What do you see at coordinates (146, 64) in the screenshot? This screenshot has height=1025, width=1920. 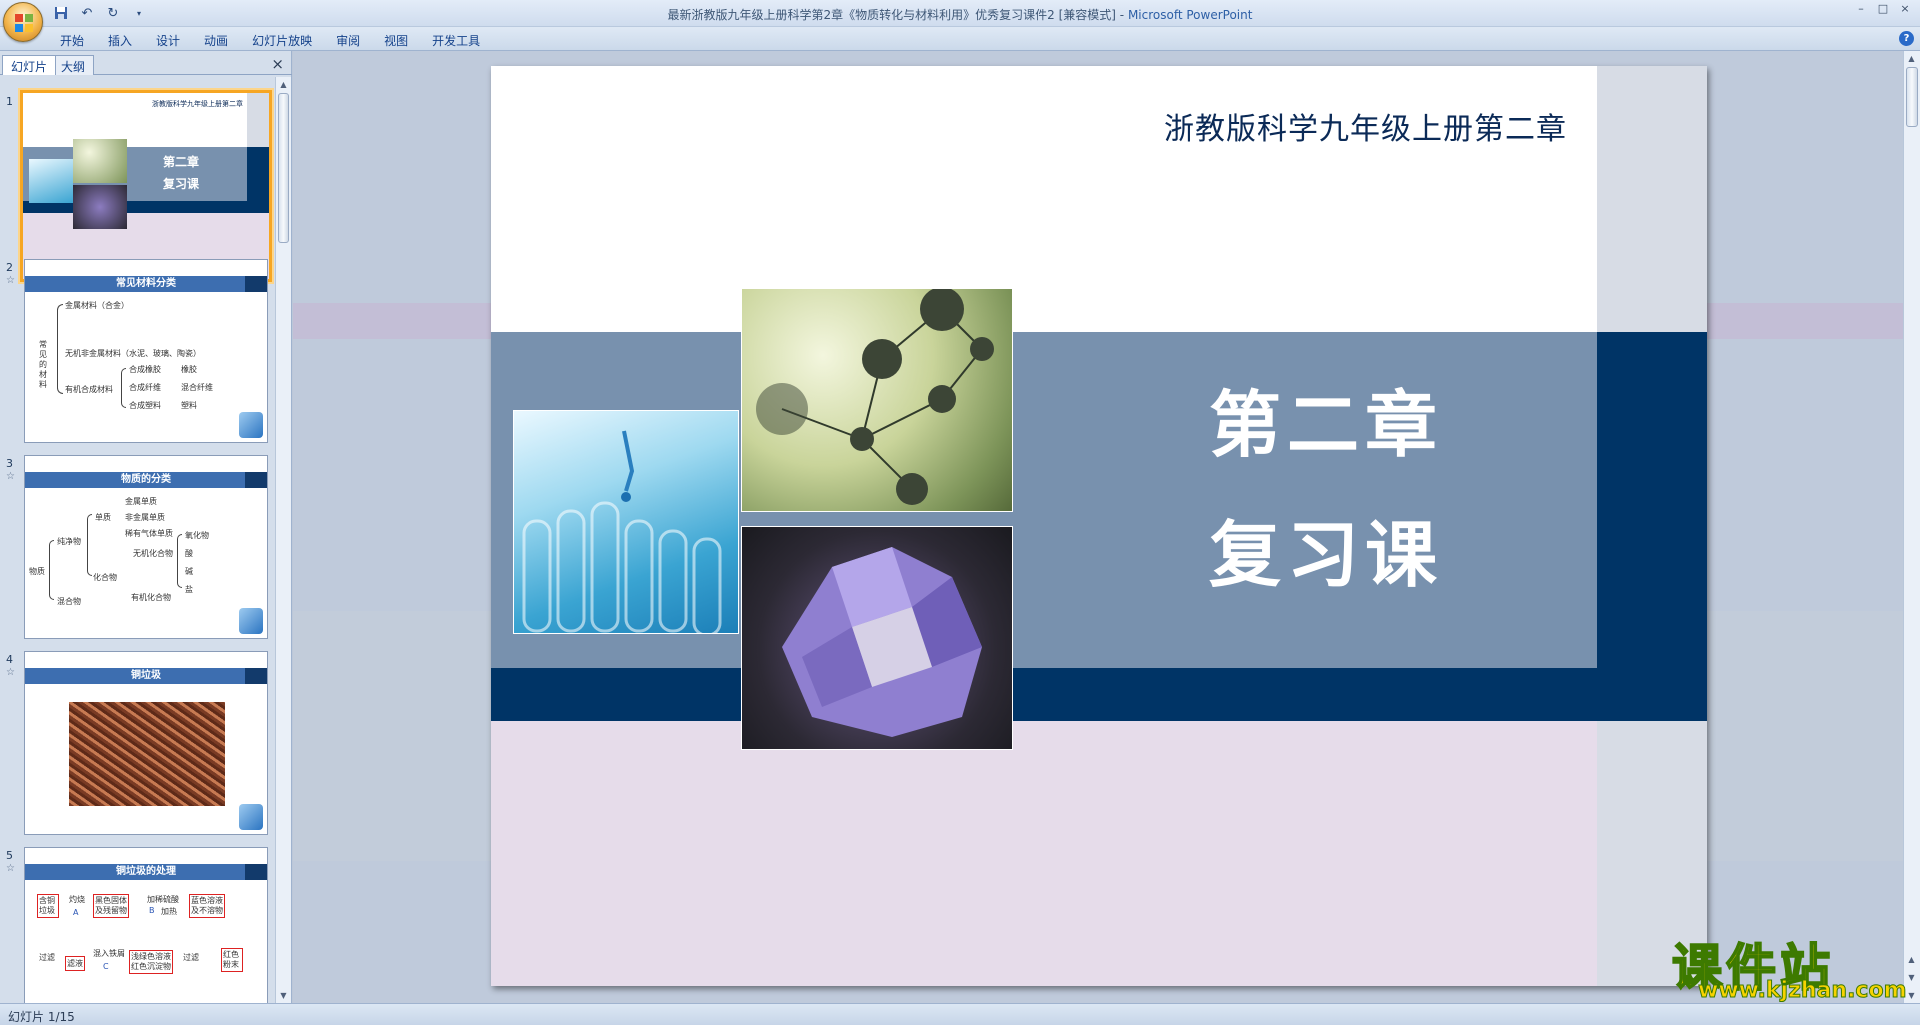 I see `pane-tabs: 幻灯片 大纲 ×` at bounding box center [146, 64].